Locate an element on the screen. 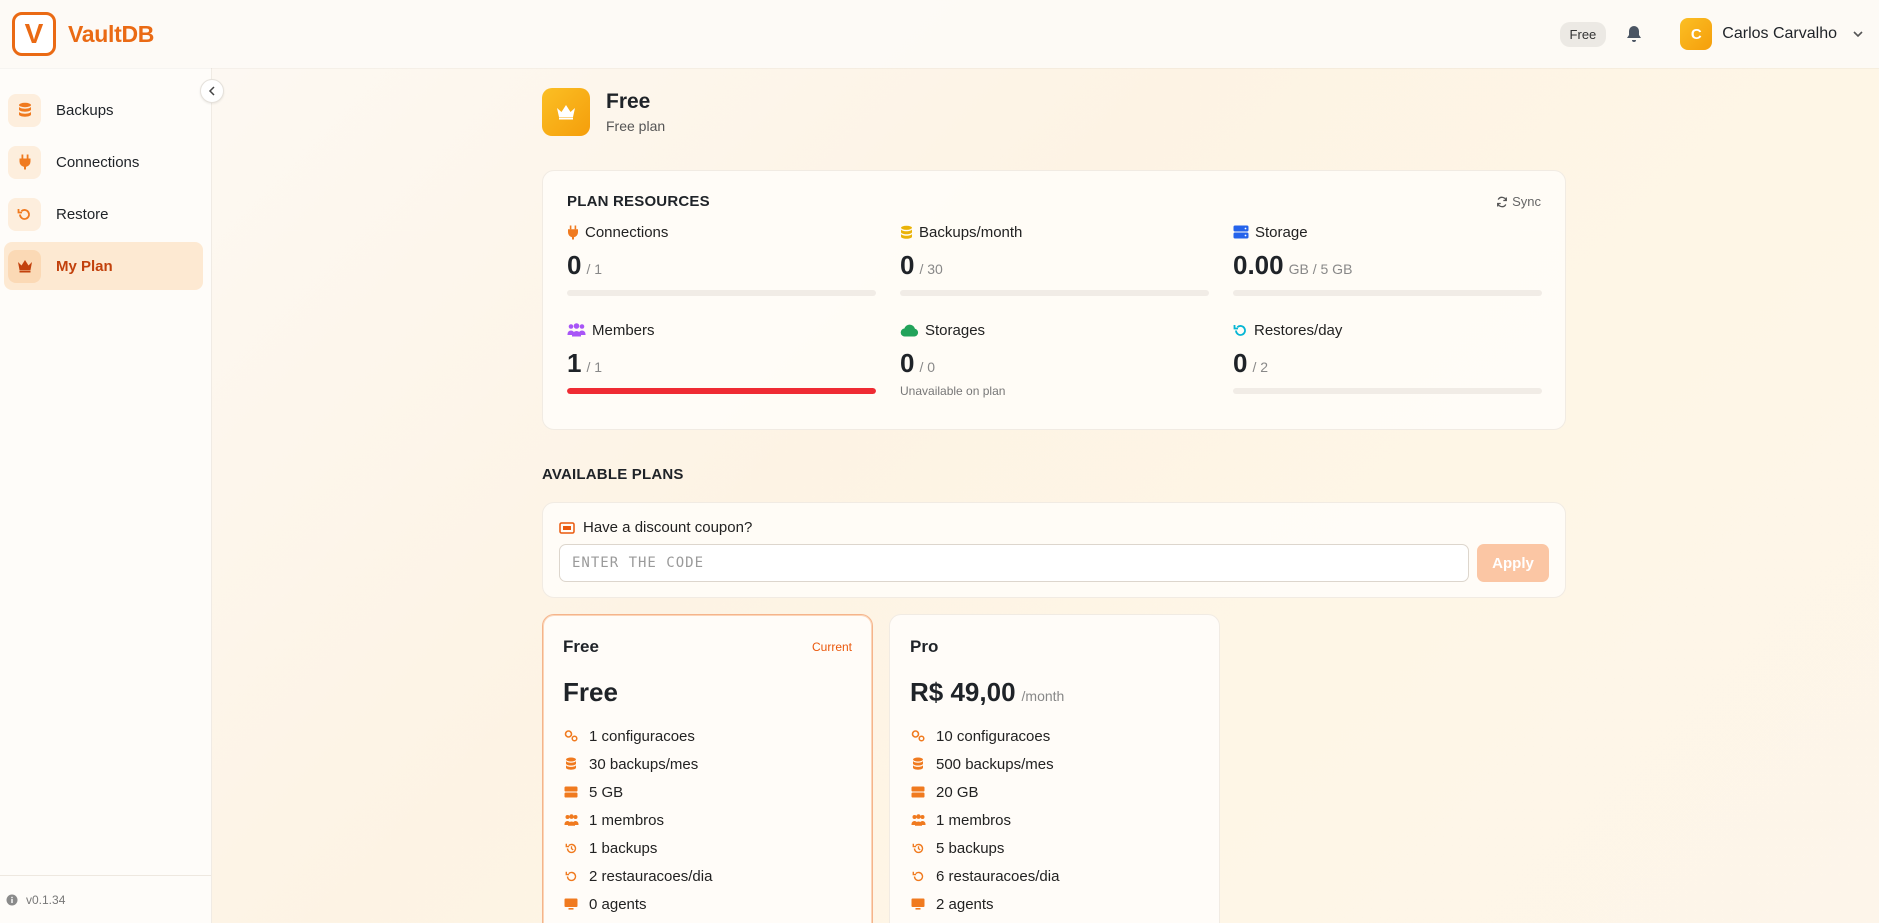  logo-icon: V is located at coordinates (34, 34).